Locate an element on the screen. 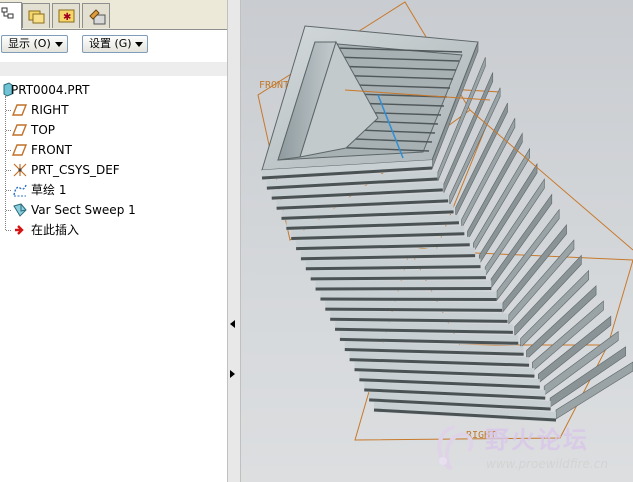 The height and width of the screenshot is (482, 633). tree-item-label: FRONT is located at coordinates (51, 150).